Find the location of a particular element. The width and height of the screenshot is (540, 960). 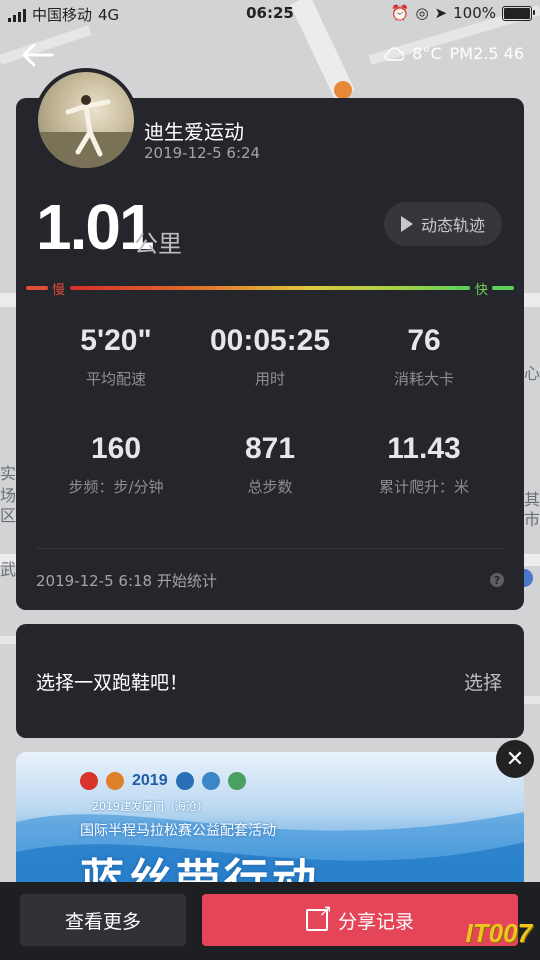

speed-bar: 慢 快 is located at coordinates (270, 290).